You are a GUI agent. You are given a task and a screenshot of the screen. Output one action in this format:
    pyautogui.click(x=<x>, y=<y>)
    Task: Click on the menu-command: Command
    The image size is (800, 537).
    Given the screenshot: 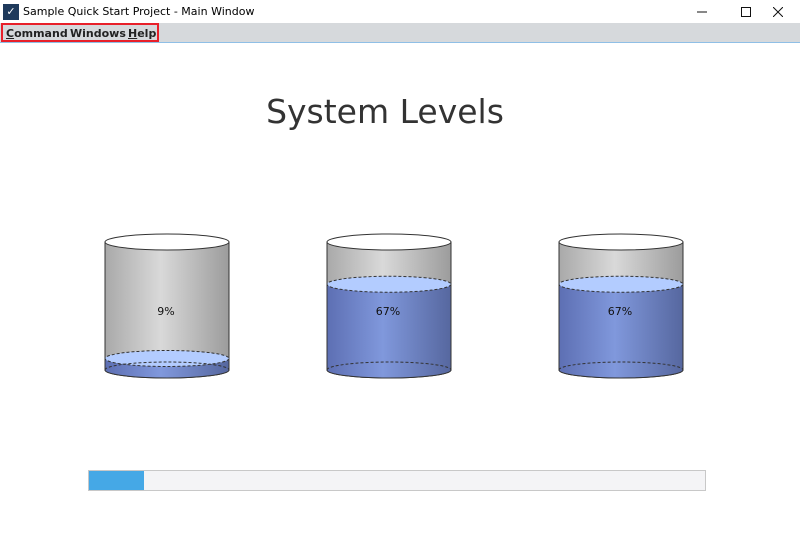 What is the action you would take?
    pyautogui.click(x=37, y=33)
    